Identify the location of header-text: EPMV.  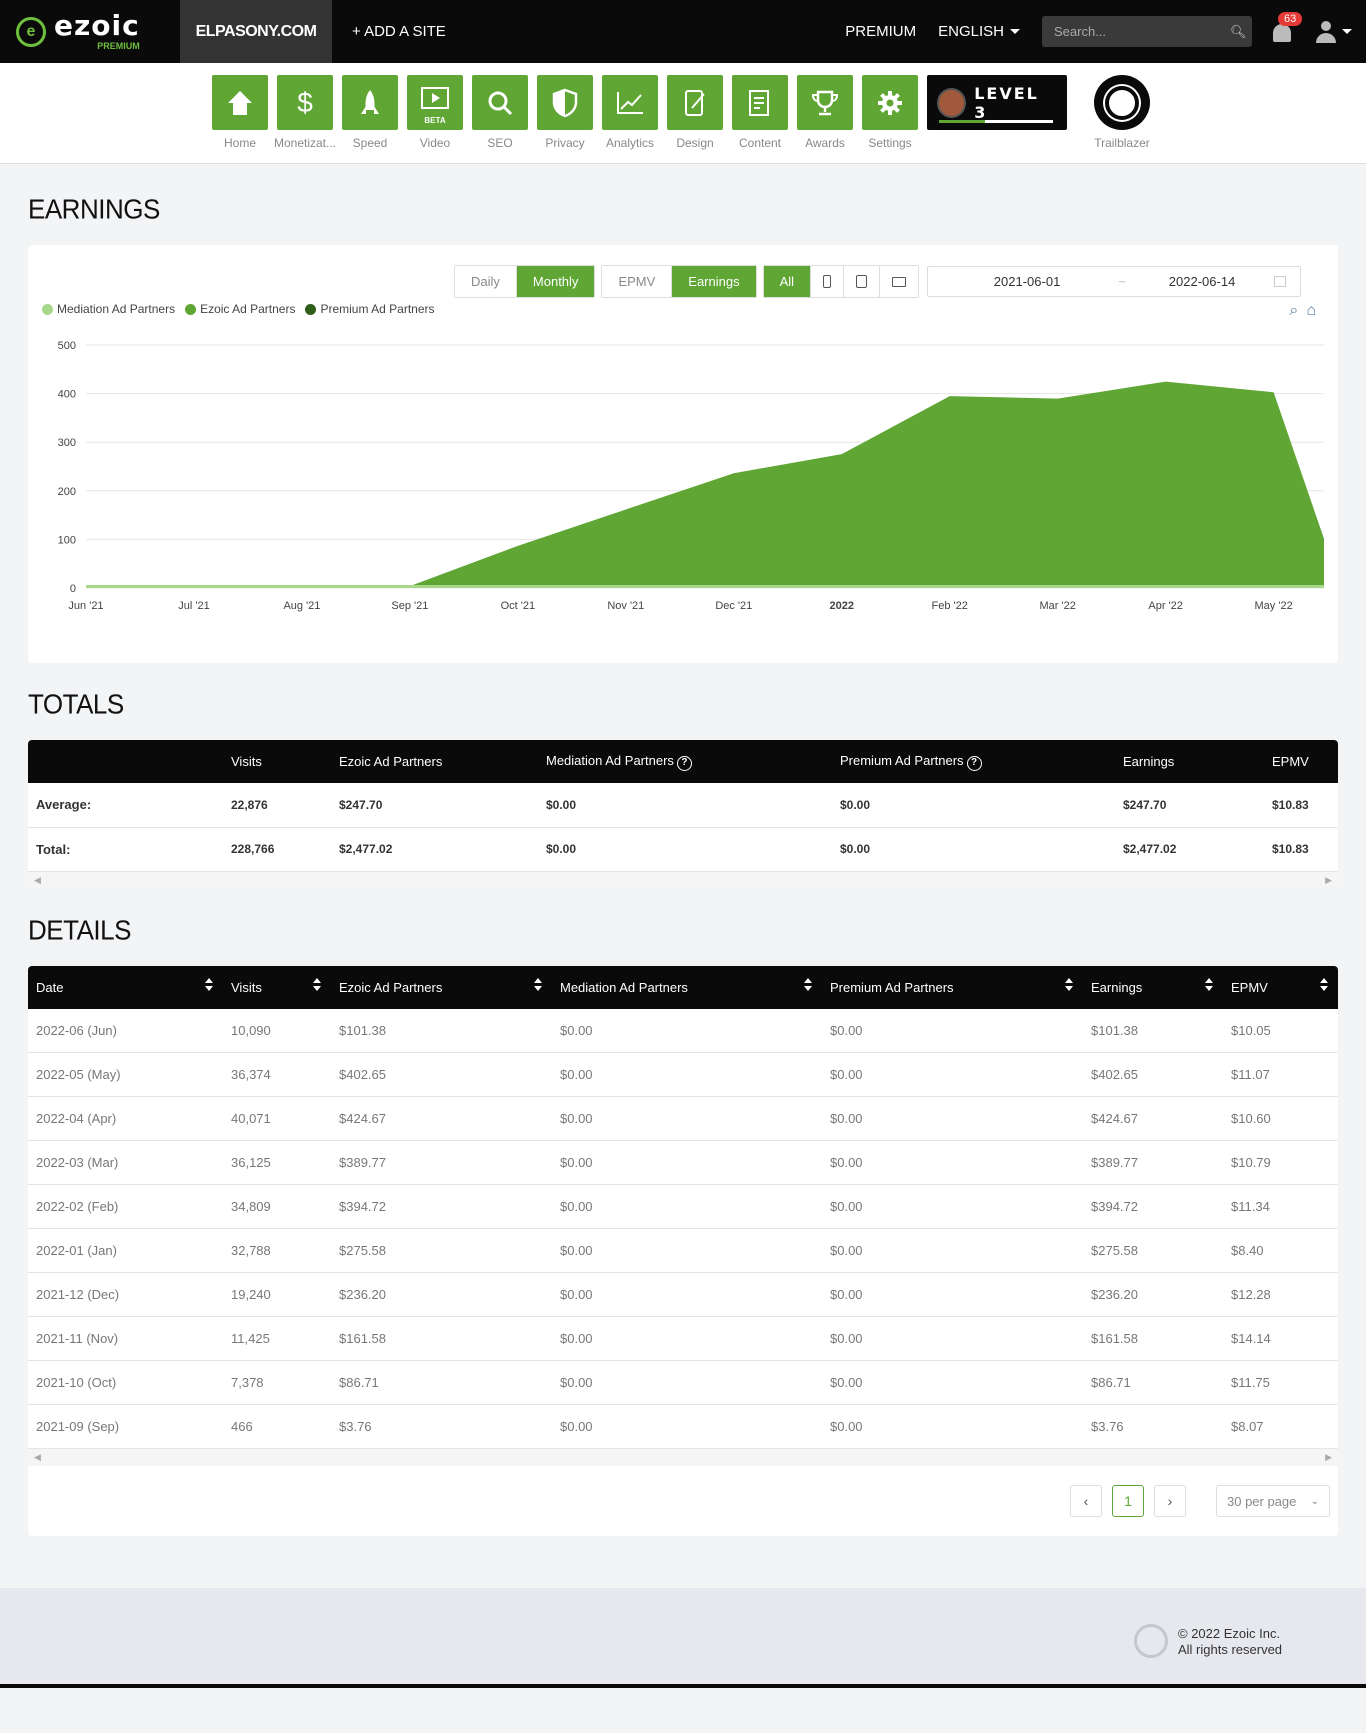
(1249, 987).